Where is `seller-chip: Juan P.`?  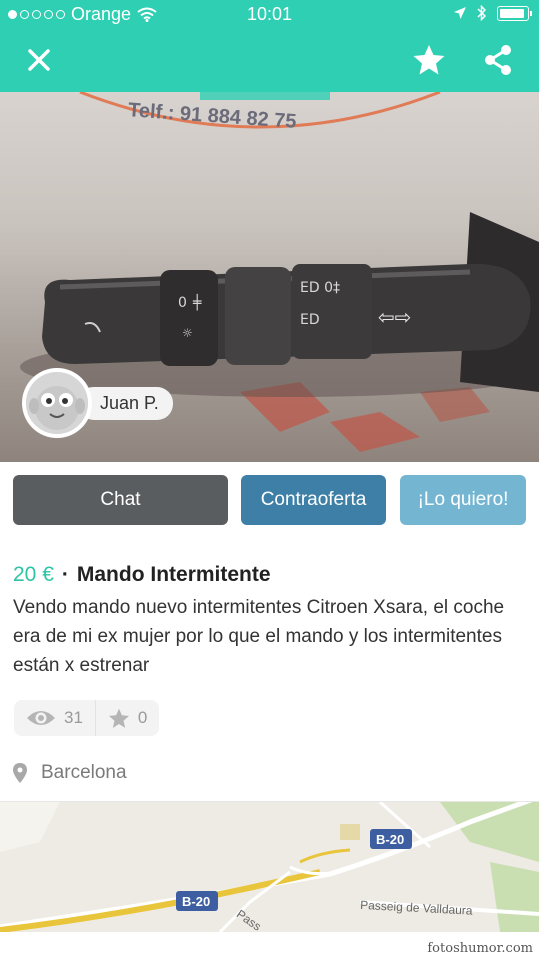 seller-chip: Juan P. is located at coordinates (97, 403).